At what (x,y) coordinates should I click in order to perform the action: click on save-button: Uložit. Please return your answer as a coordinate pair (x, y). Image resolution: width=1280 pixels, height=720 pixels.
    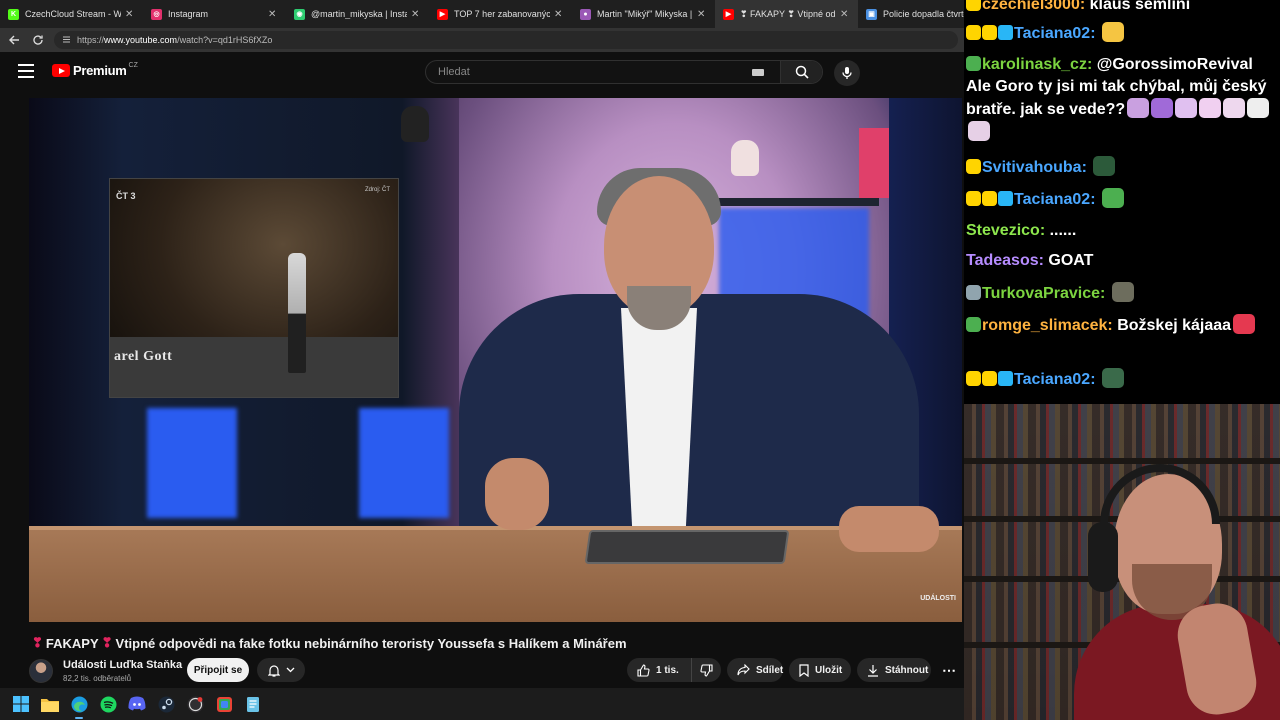
    Looking at the image, I should click on (820, 670).